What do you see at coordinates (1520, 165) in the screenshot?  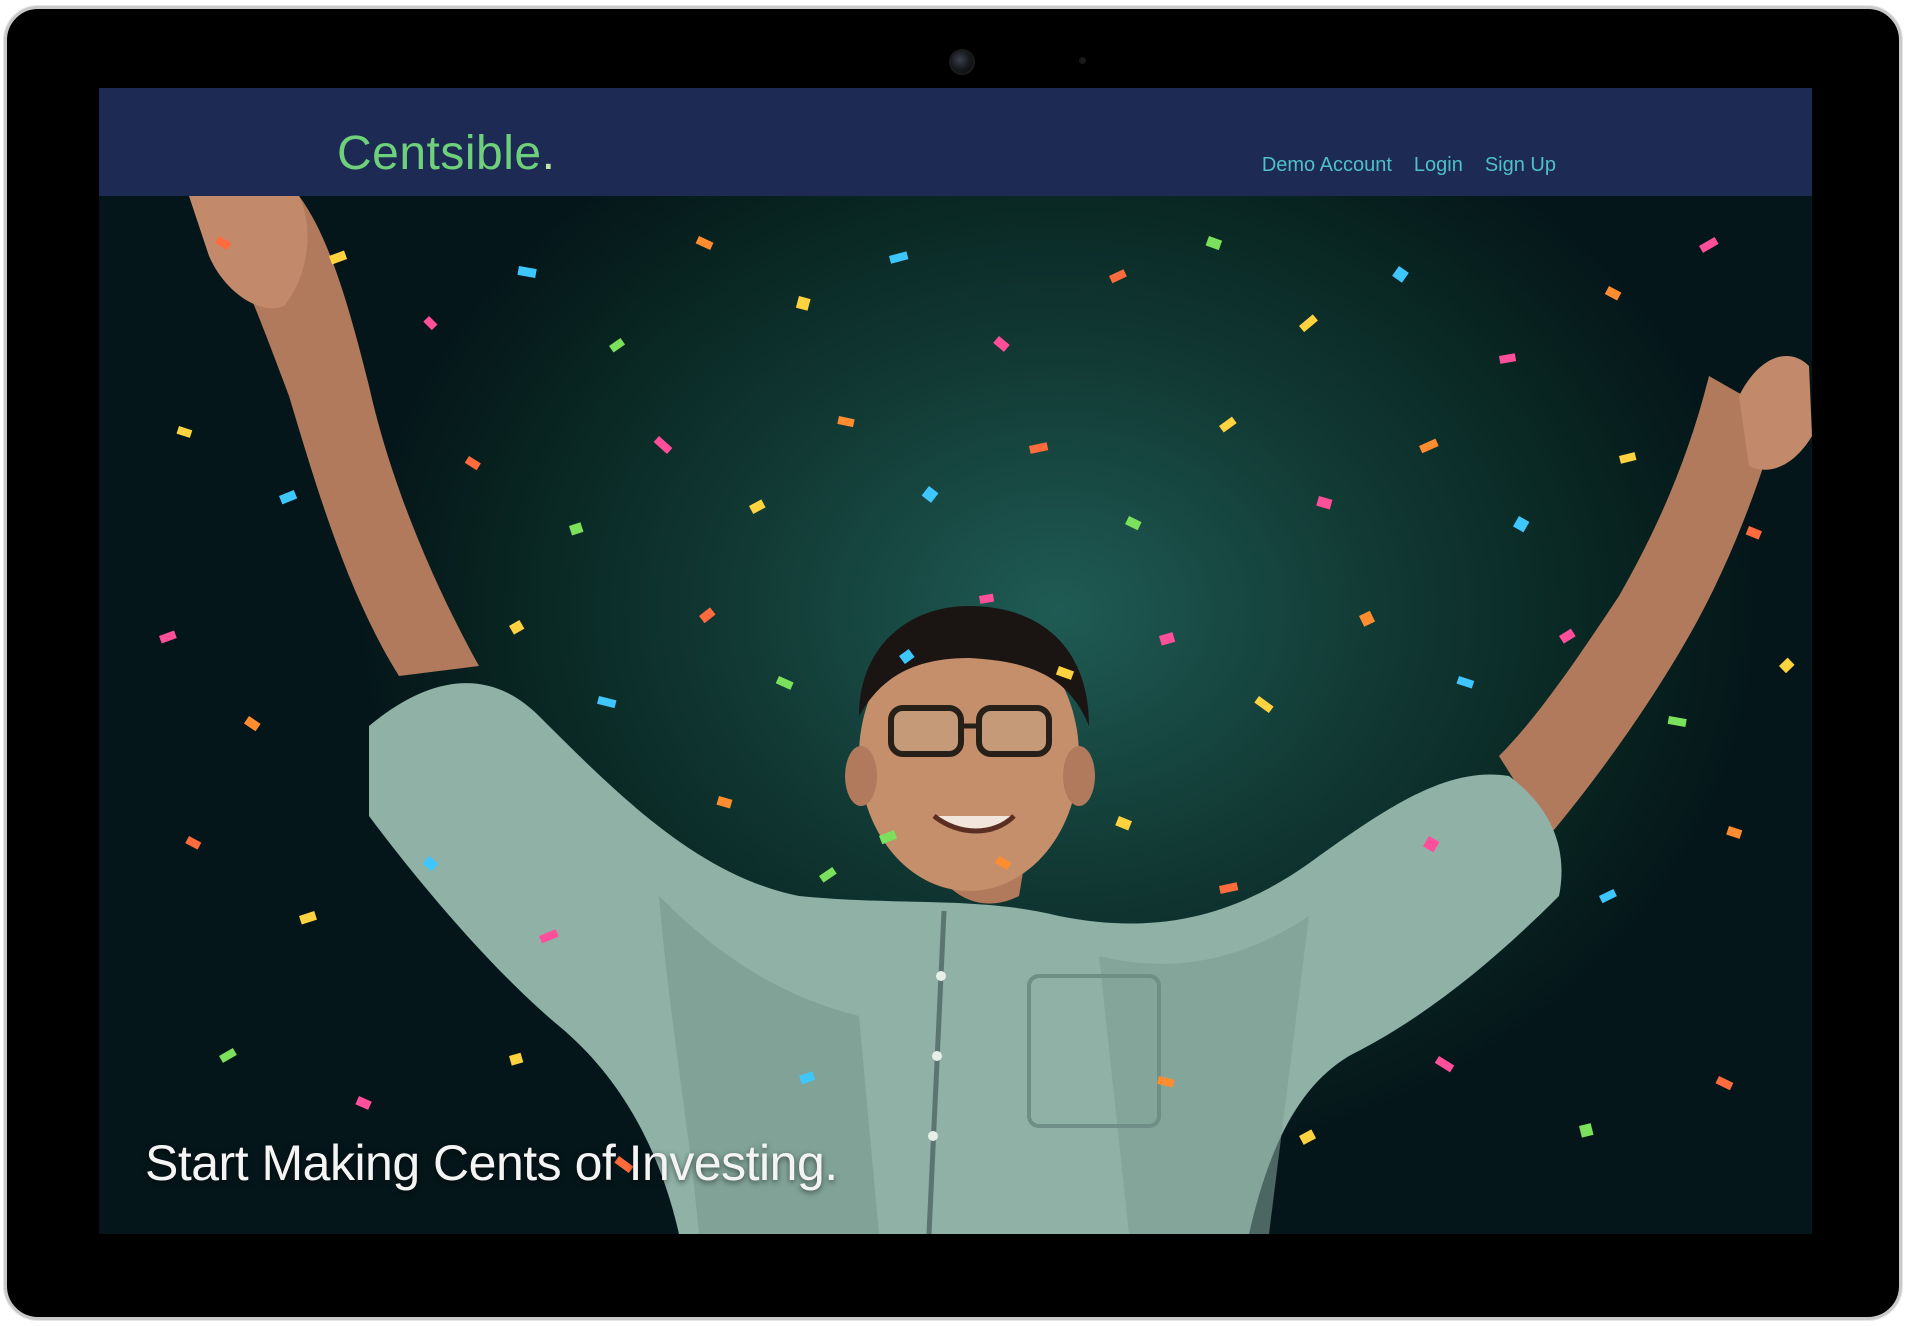 I see `nav-link-sign-up: Sign Up` at bounding box center [1520, 165].